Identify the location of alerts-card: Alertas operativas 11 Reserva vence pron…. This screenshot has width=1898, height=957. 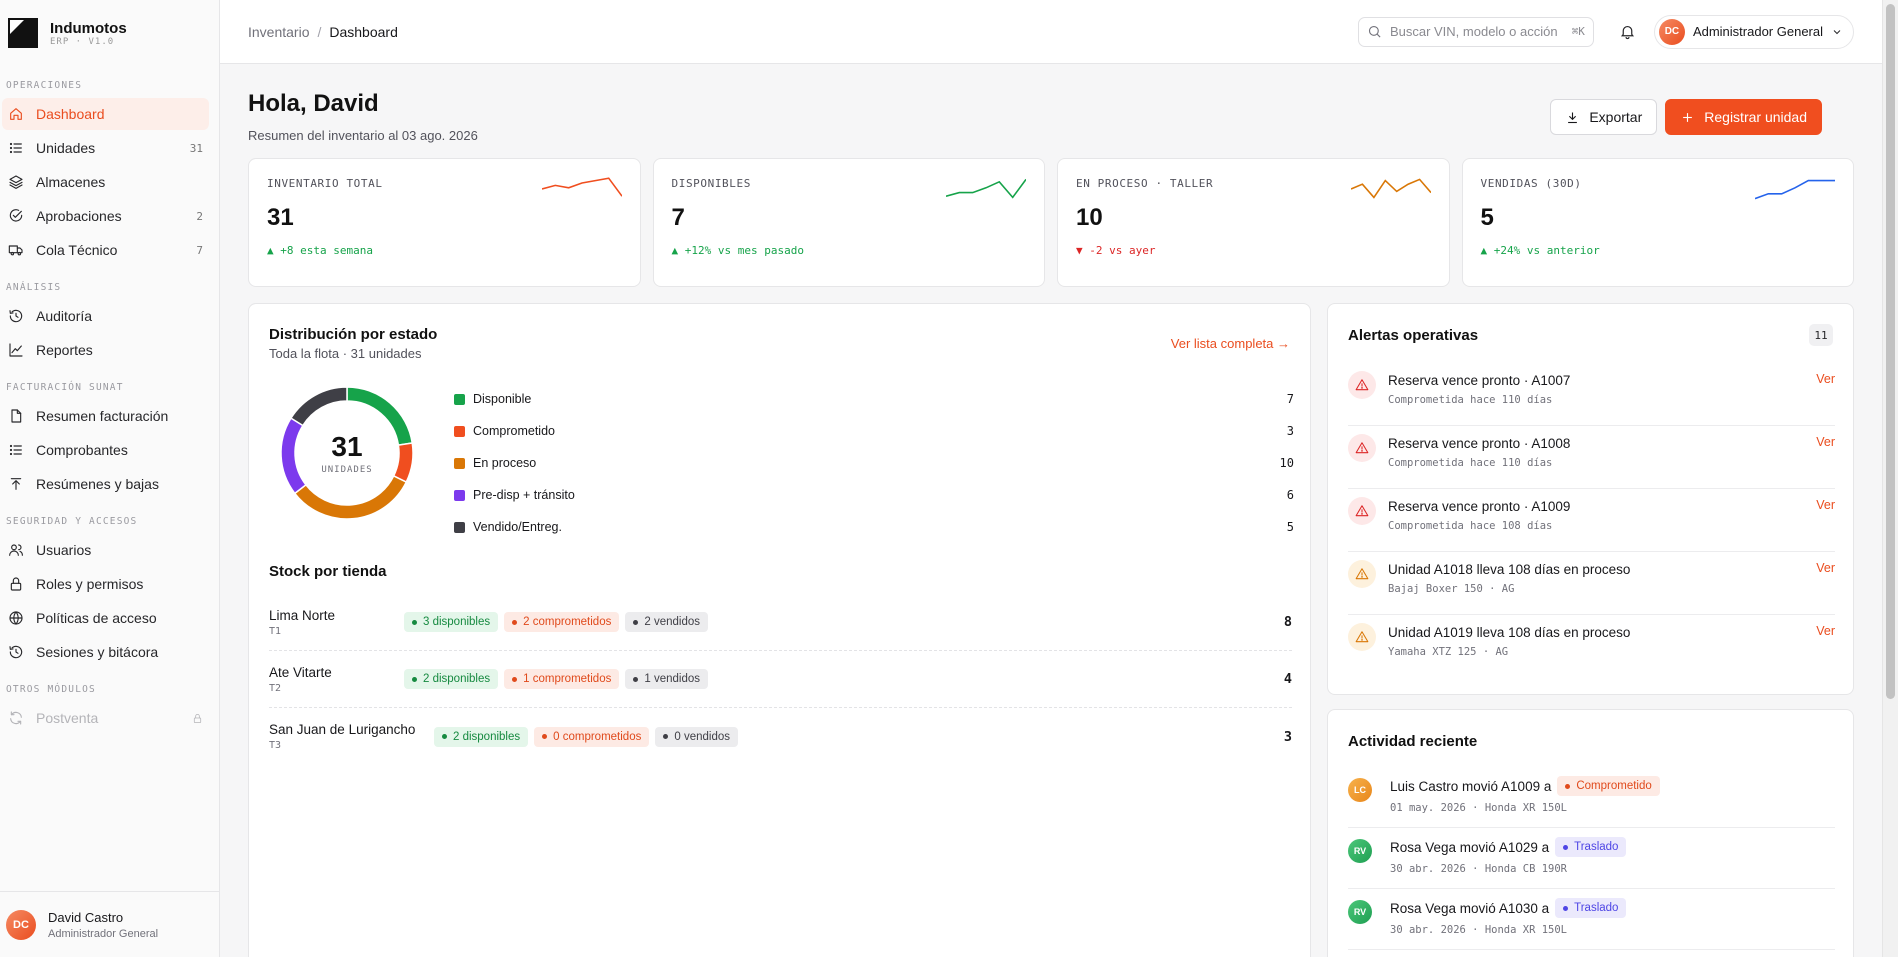
(1590, 499).